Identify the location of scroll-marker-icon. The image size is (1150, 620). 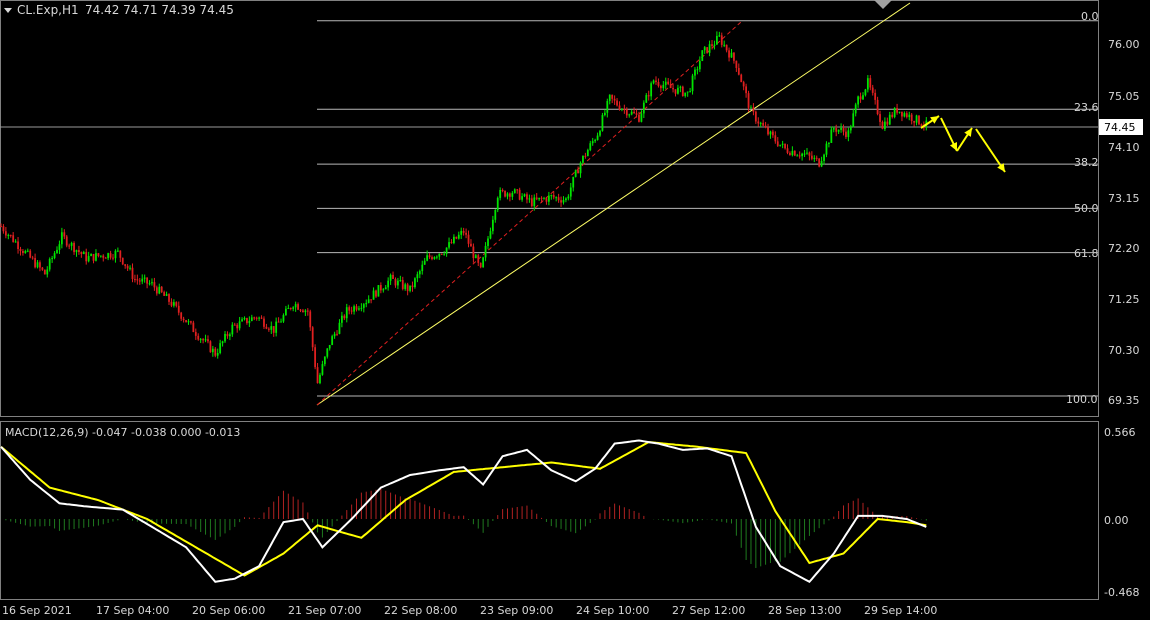
(883, 4).